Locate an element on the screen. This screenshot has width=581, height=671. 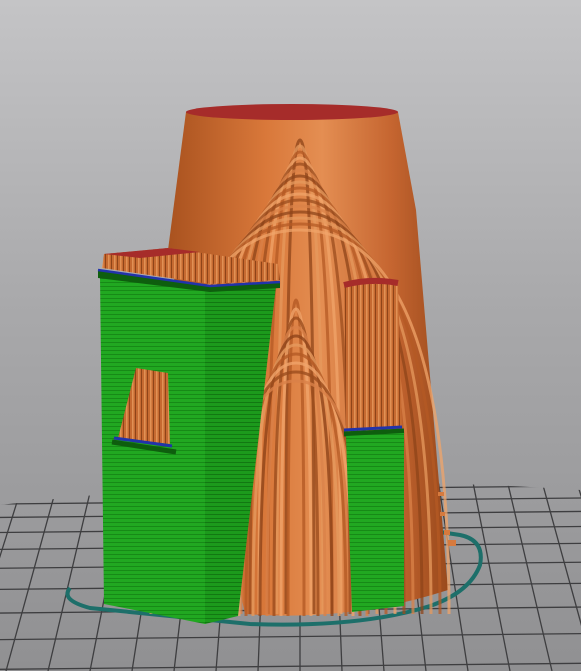
cone-top-cap is located at coordinates (292, 112).